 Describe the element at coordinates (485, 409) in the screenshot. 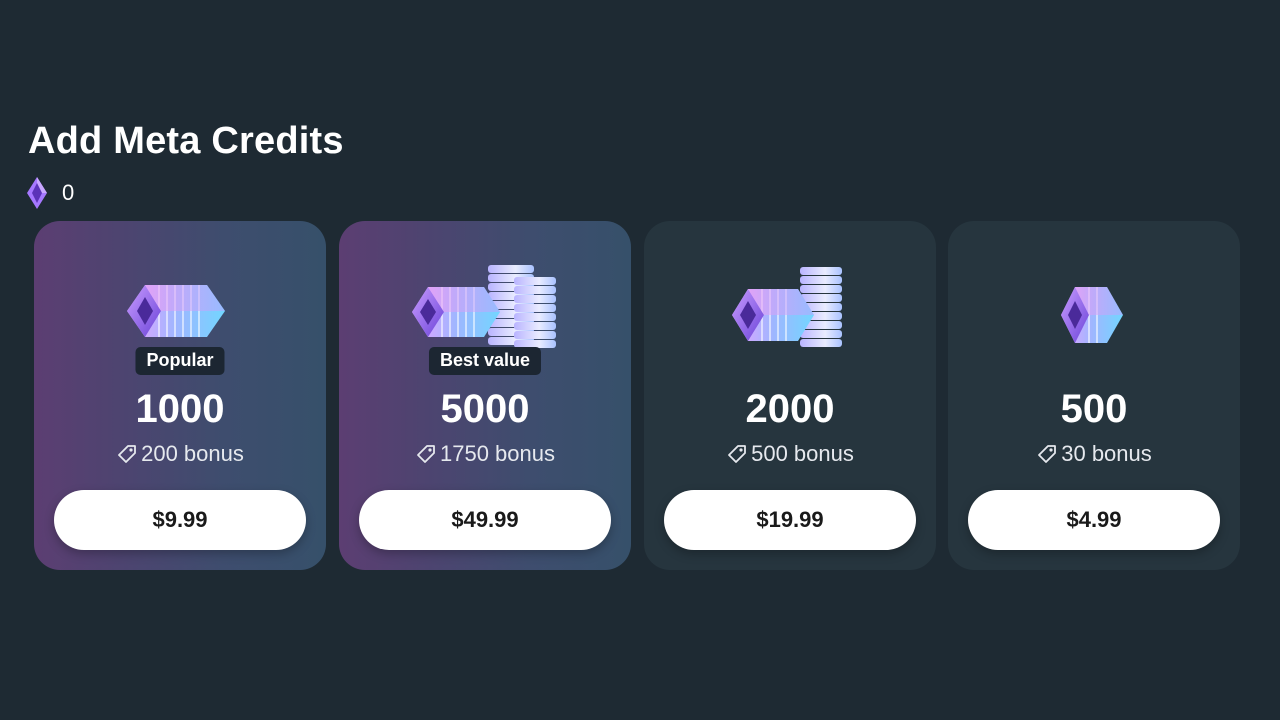

I see `credit-amount: 5000` at that location.